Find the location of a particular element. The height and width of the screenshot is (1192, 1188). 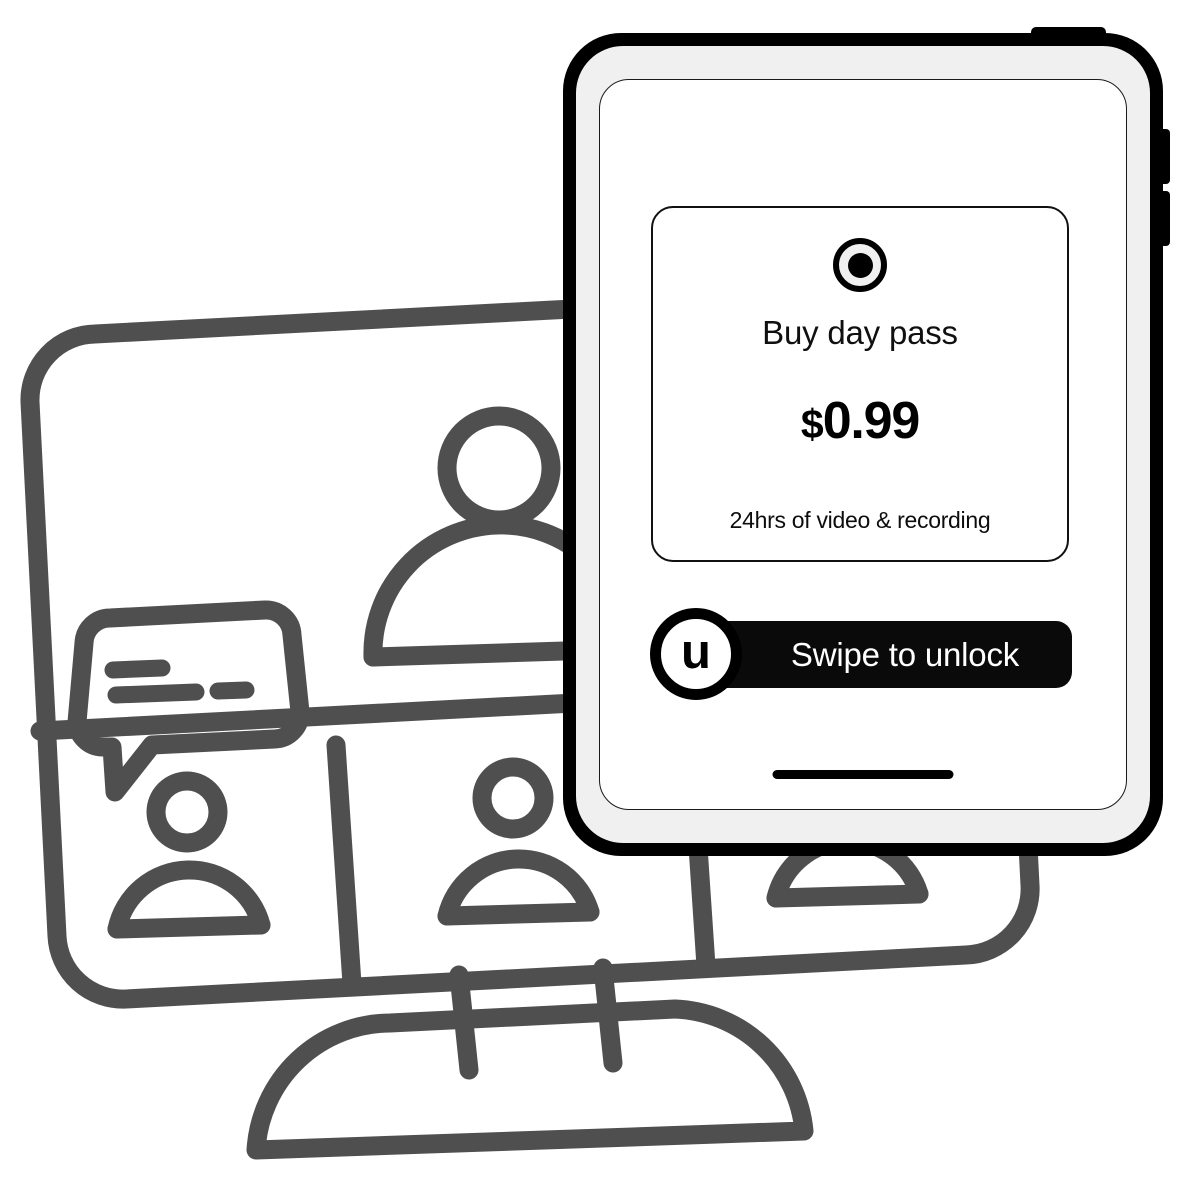

radio-button-selected-icon is located at coordinates (860, 265).